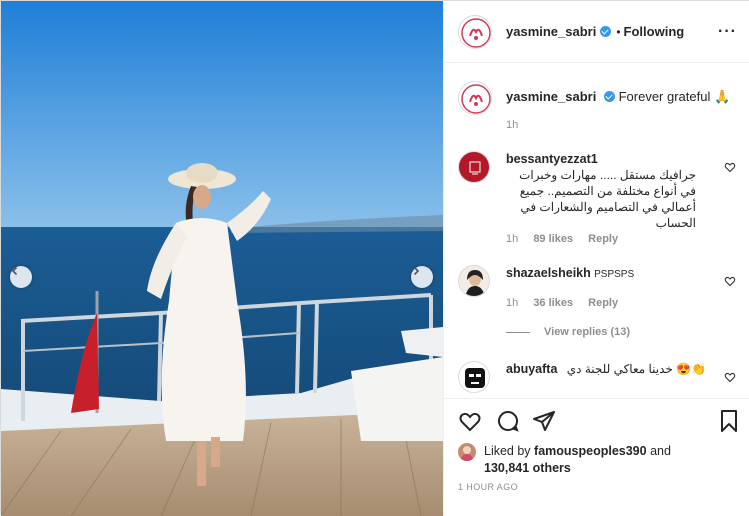 The width and height of the screenshot is (749, 516). Describe the element at coordinates (507, 451) in the screenshot. I see `liked-by-prefix: Liked by` at that location.